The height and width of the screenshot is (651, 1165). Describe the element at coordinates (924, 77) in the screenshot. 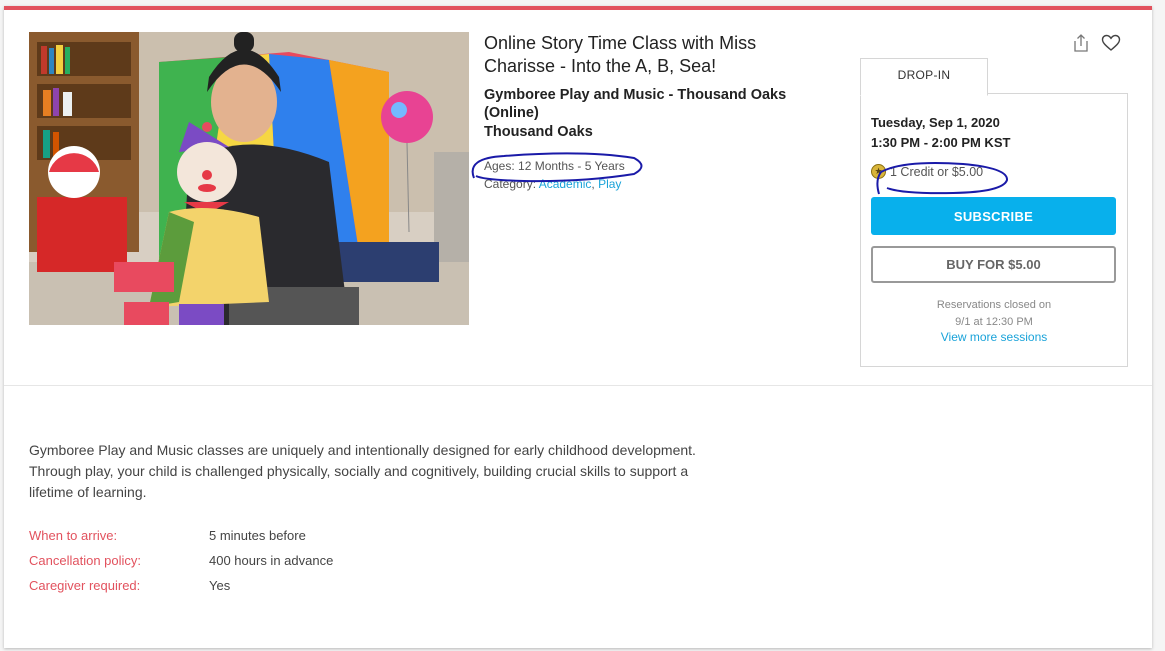

I see `tab-drop-in: DROP-IN` at that location.